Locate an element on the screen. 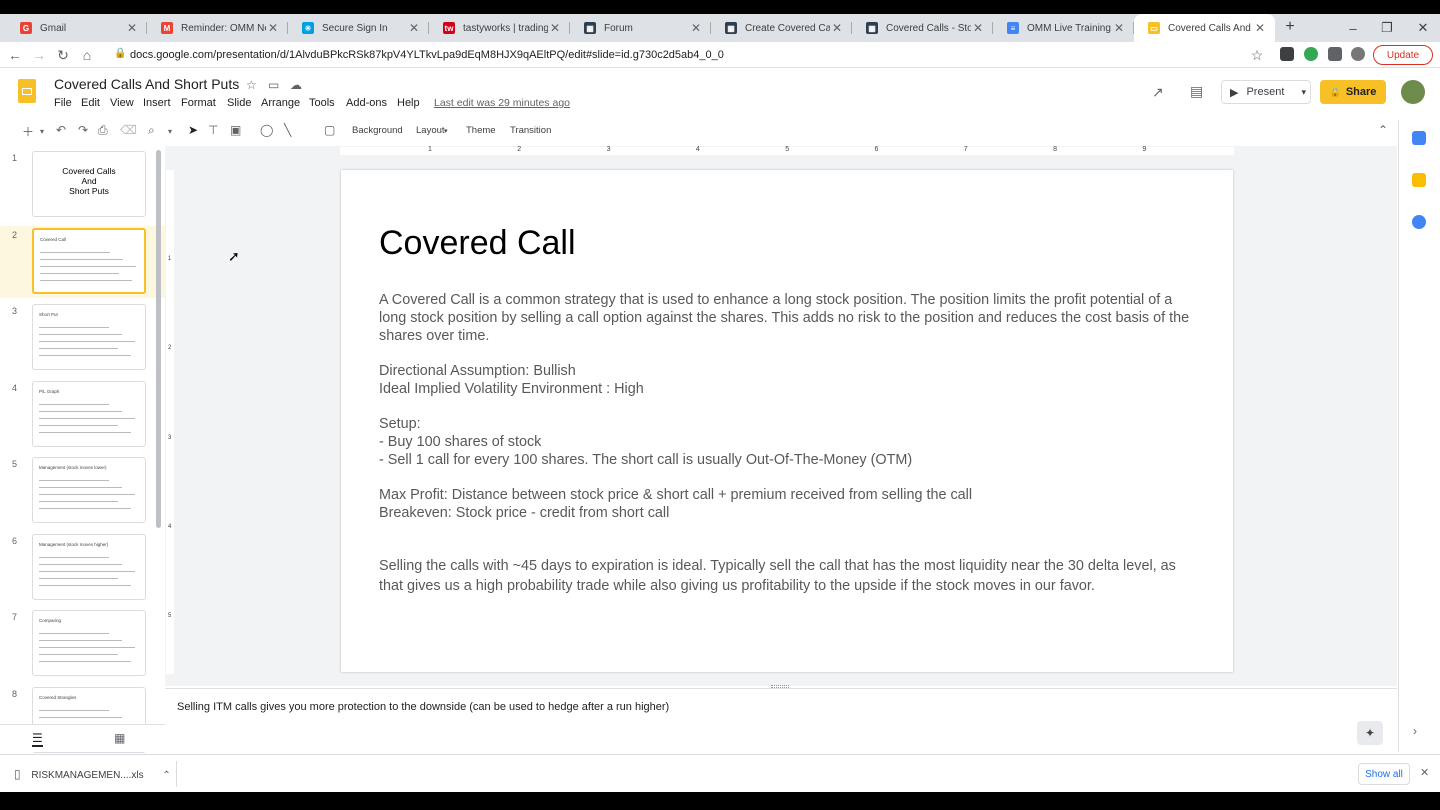  slide-thumbnail: Comparing is located at coordinates (89, 643).